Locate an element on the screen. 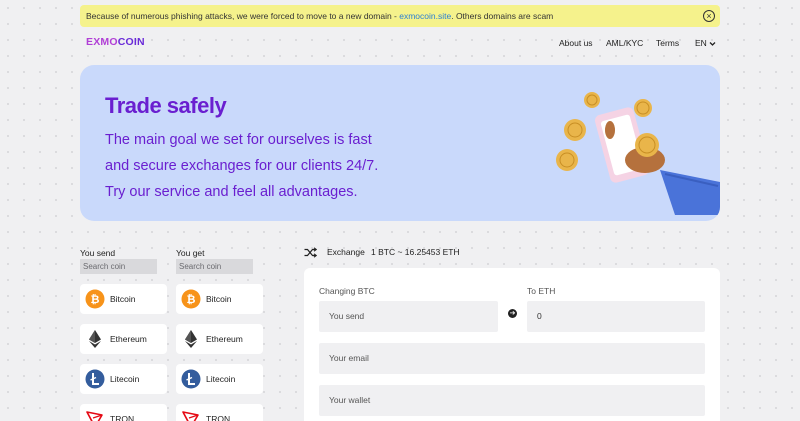 This screenshot has width=800, height=421. exchange-label: Exchange is located at coordinates (346, 252).